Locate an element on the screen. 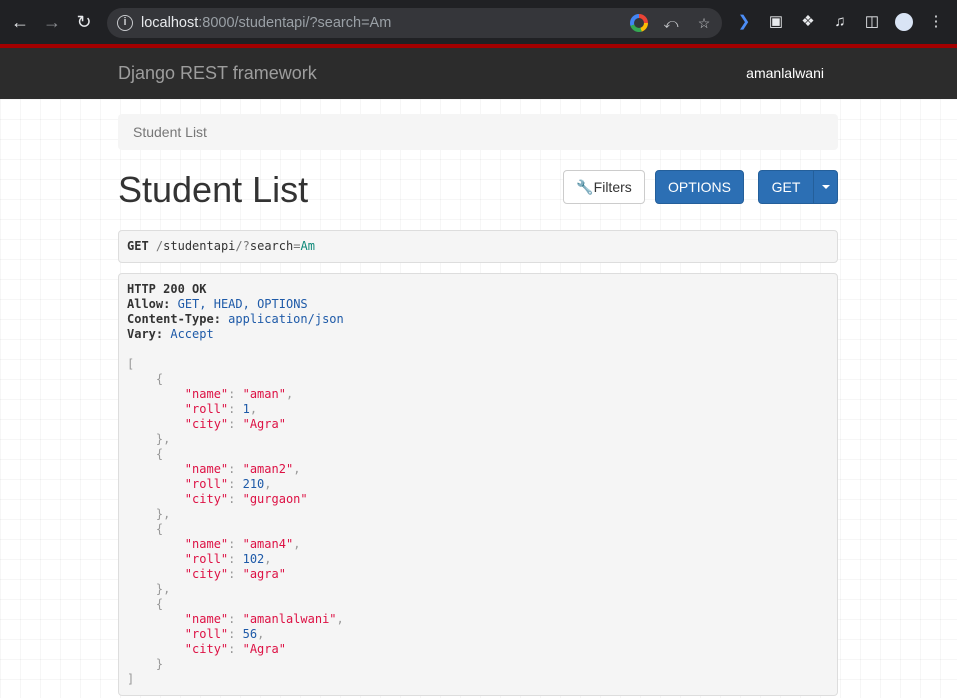  share-icon: ⤺ is located at coordinates (671, 23).